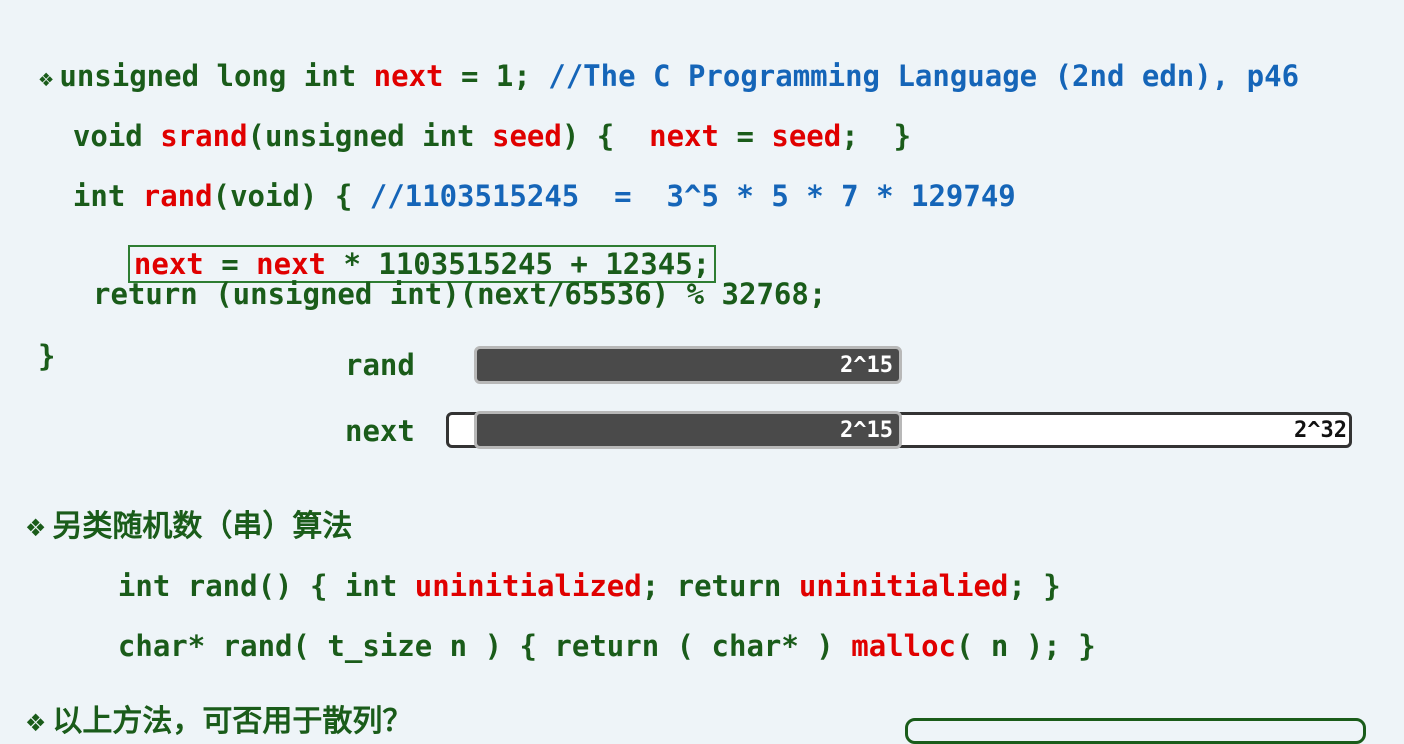 The height and width of the screenshot is (744, 1404). What do you see at coordinates (692, 196) in the screenshot?
I see `comment: //1103515245 = 3^5 * 5 * 7 * 129749` at bounding box center [692, 196].